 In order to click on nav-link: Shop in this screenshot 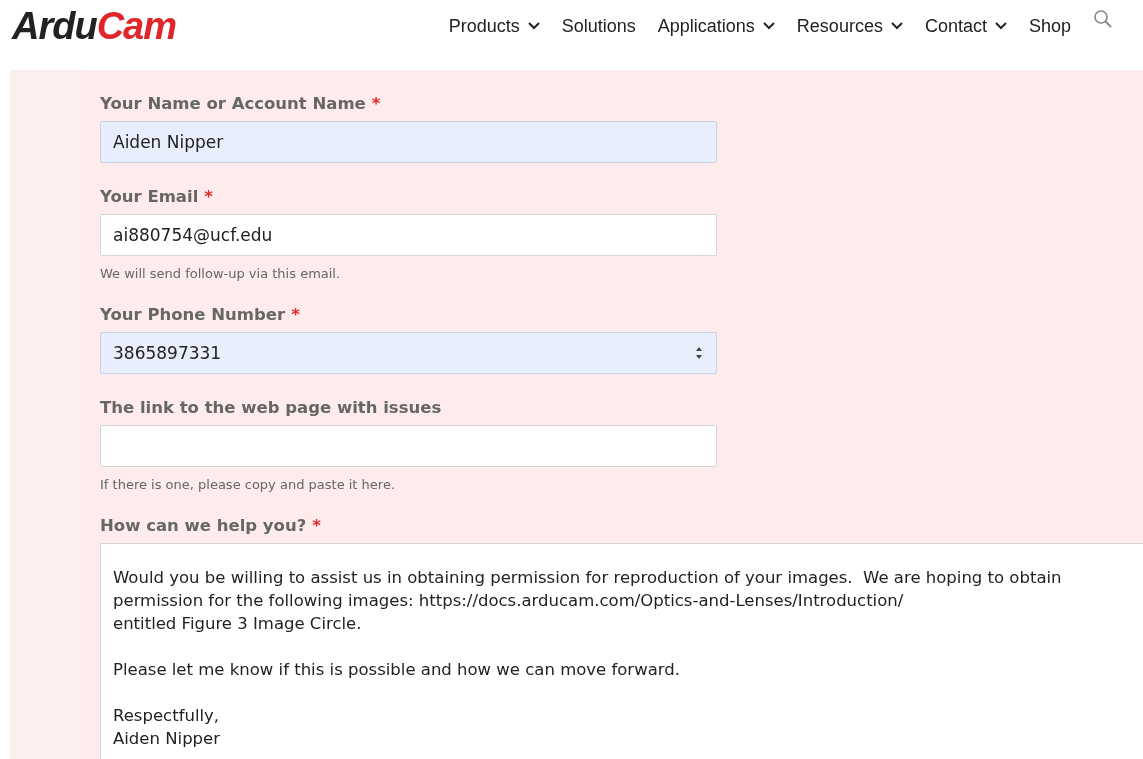, I will do `click(1049, 26)`.